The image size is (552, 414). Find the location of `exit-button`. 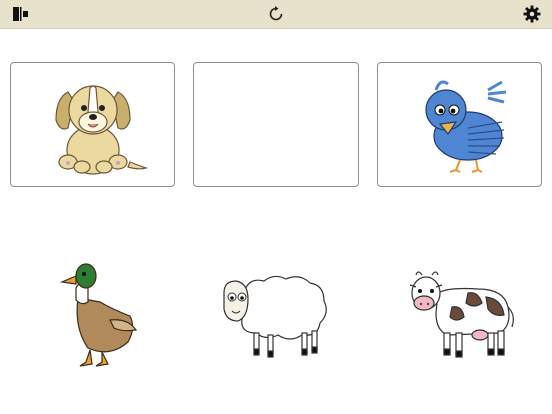

exit-button is located at coordinates (20, 14).